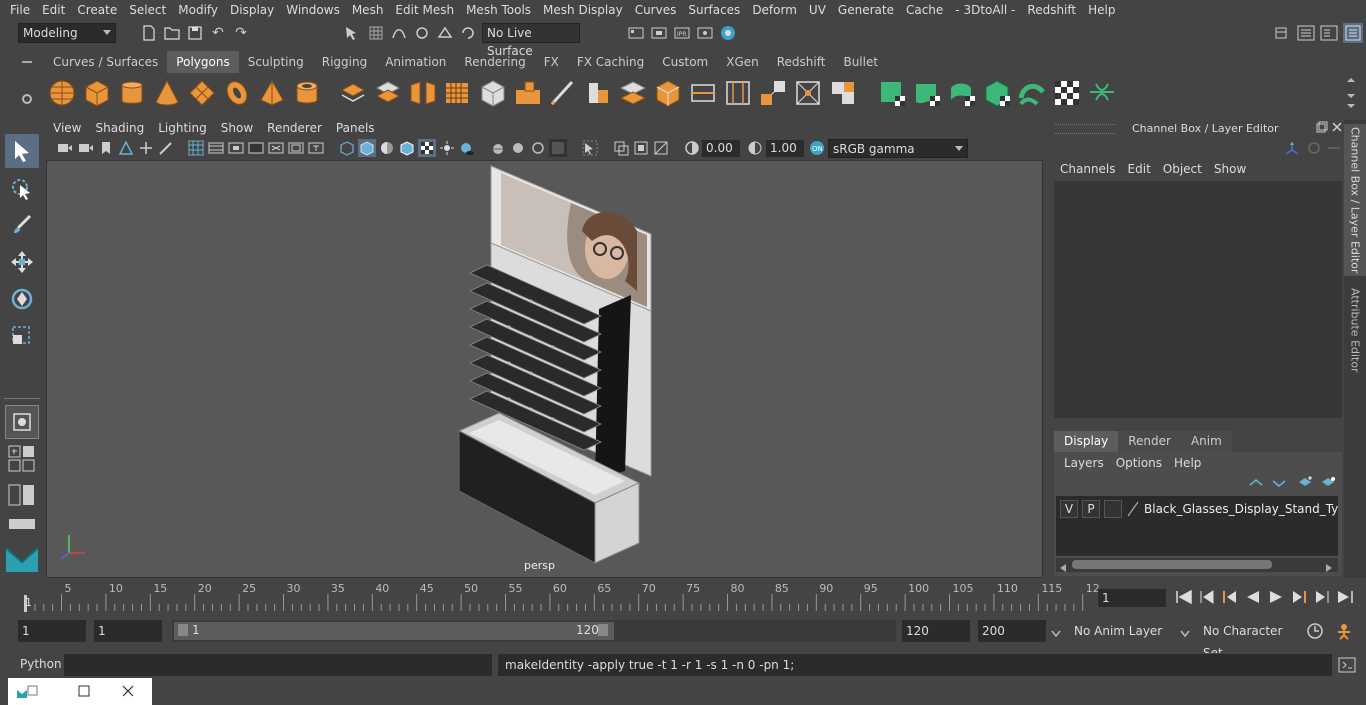 This screenshot has height=705, width=1366. What do you see at coordinates (1012, 631) in the screenshot?
I see `scene-end-field: 200` at bounding box center [1012, 631].